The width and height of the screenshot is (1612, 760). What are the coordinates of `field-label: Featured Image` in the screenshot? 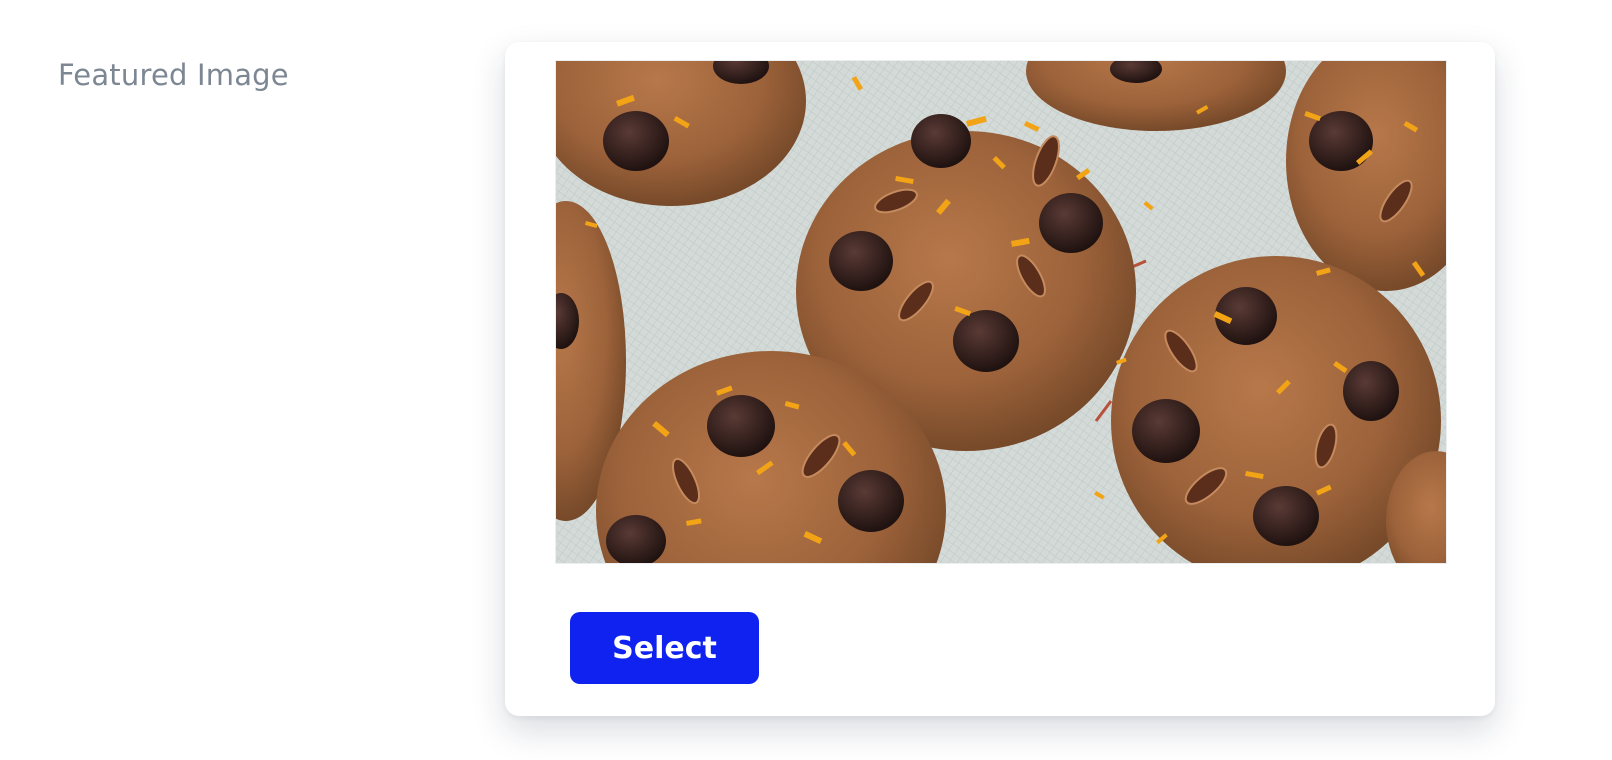 It's located at (173, 75).